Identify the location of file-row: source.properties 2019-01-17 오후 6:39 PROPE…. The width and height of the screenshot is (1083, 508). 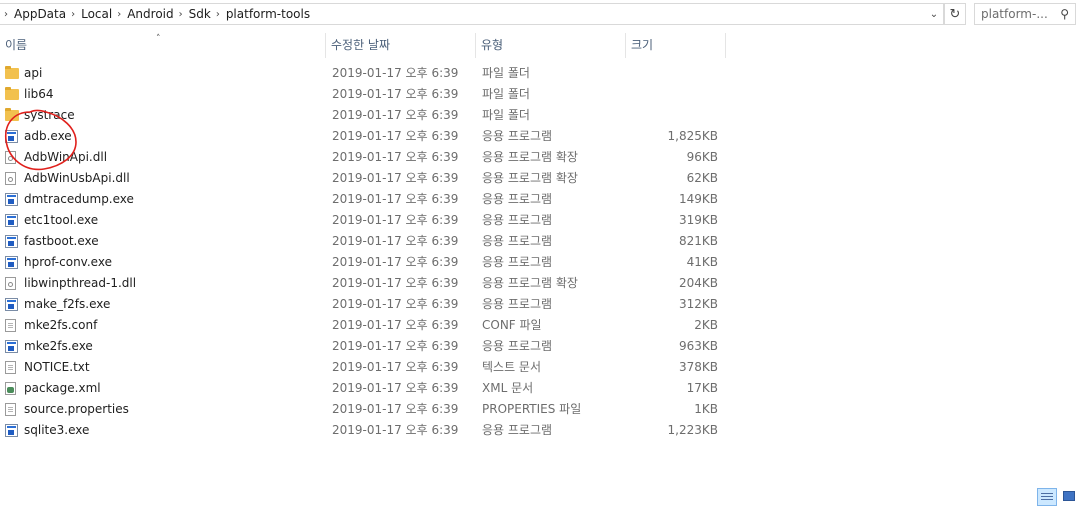
(363, 409).